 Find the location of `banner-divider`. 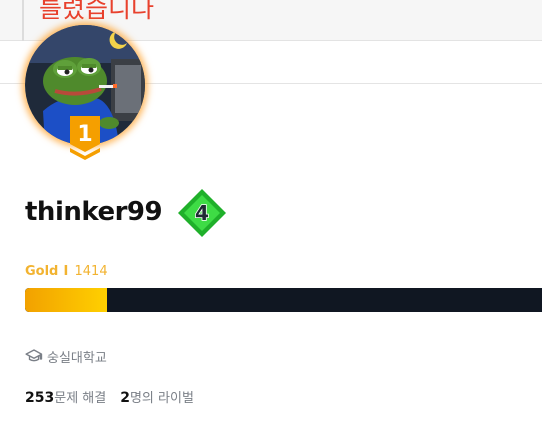

banner-divider is located at coordinates (23, 20).